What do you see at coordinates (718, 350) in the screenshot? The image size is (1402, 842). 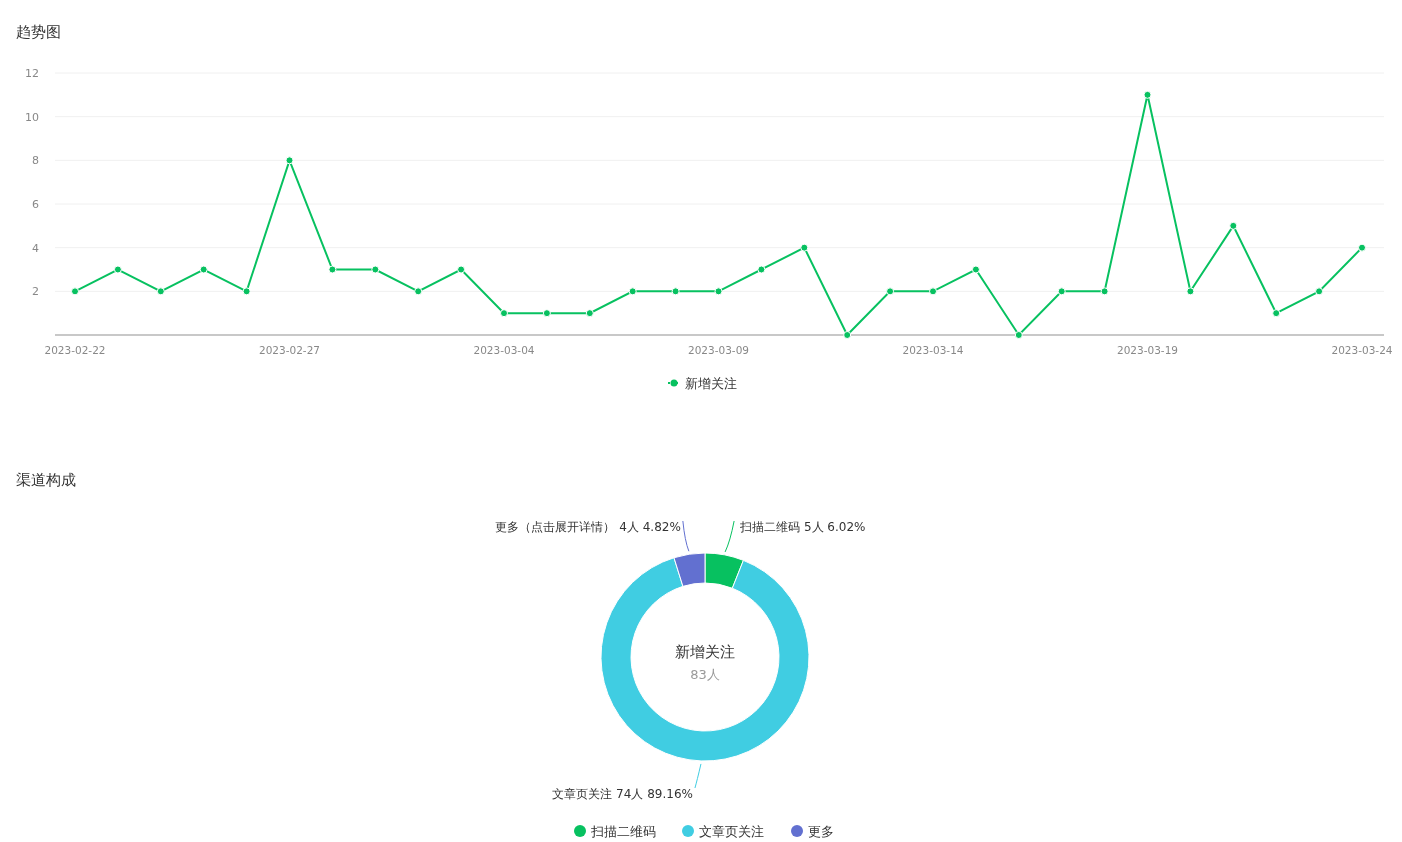 I see `x-axis-label: 2023-03-09` at bounding box center [718, 350].